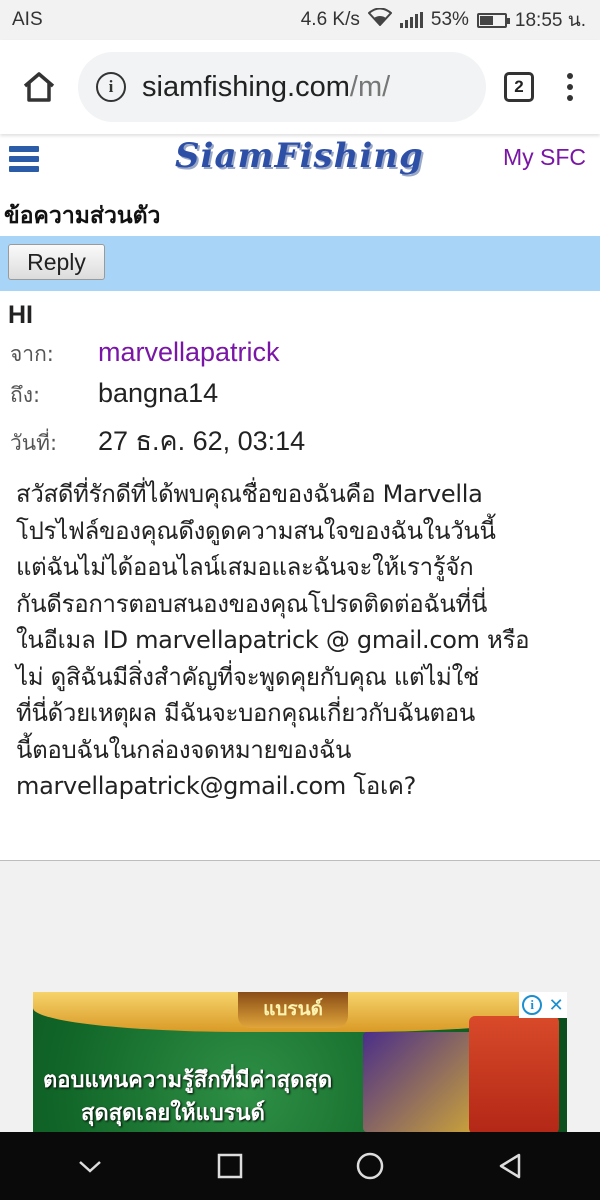 The height and width of the screenshot is (1200, 600). I want to click on network-speed: 4.6 K/s, so click(330, 19).